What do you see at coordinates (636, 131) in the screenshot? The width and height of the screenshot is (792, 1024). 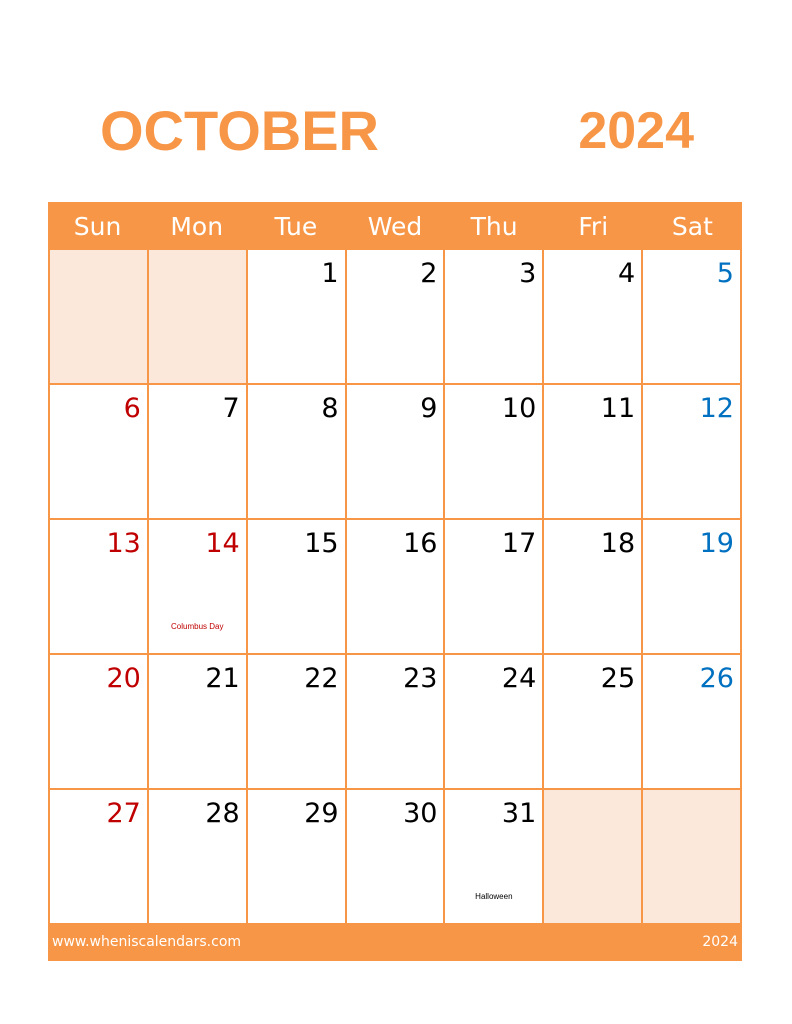 I see `year-title: 2024` at bounding box center [636, 131].